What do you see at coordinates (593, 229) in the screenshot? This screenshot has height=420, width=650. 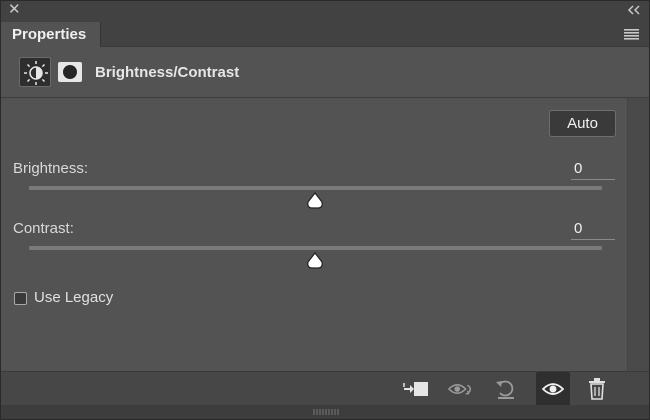 I see `contrast-value-field: 0` at bounding box center [593, 229].